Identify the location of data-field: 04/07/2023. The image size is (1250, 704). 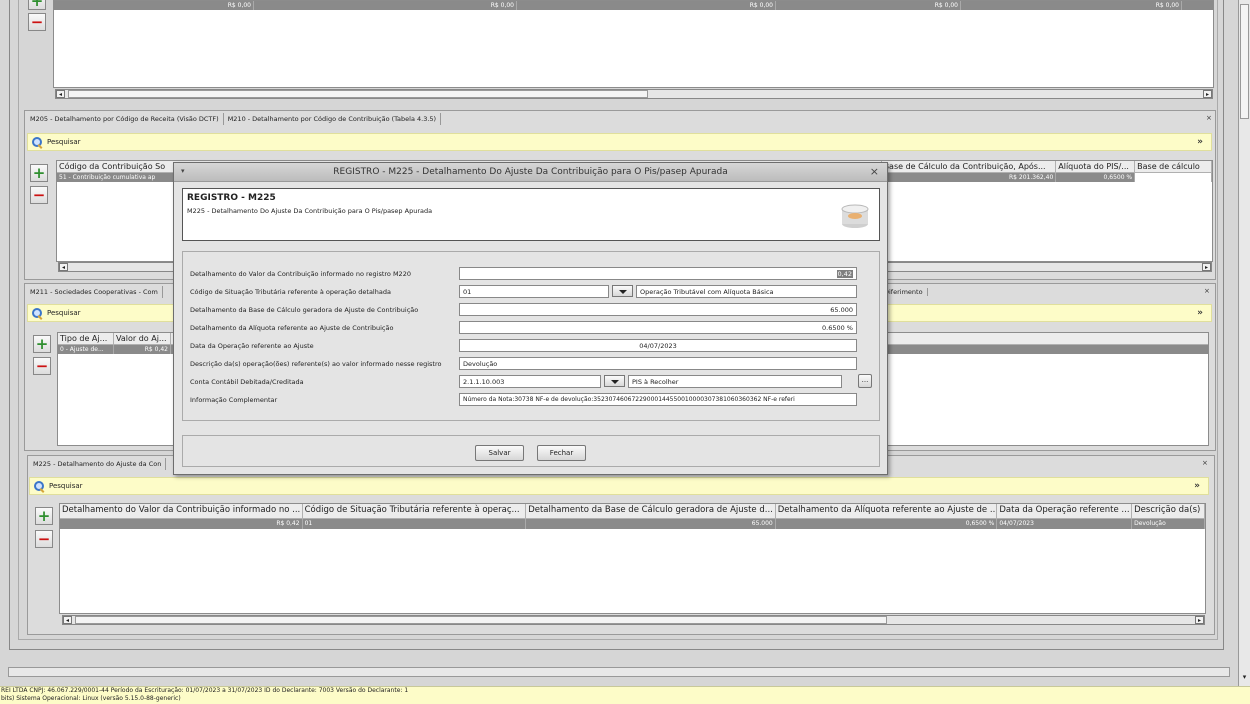
(658, 345).